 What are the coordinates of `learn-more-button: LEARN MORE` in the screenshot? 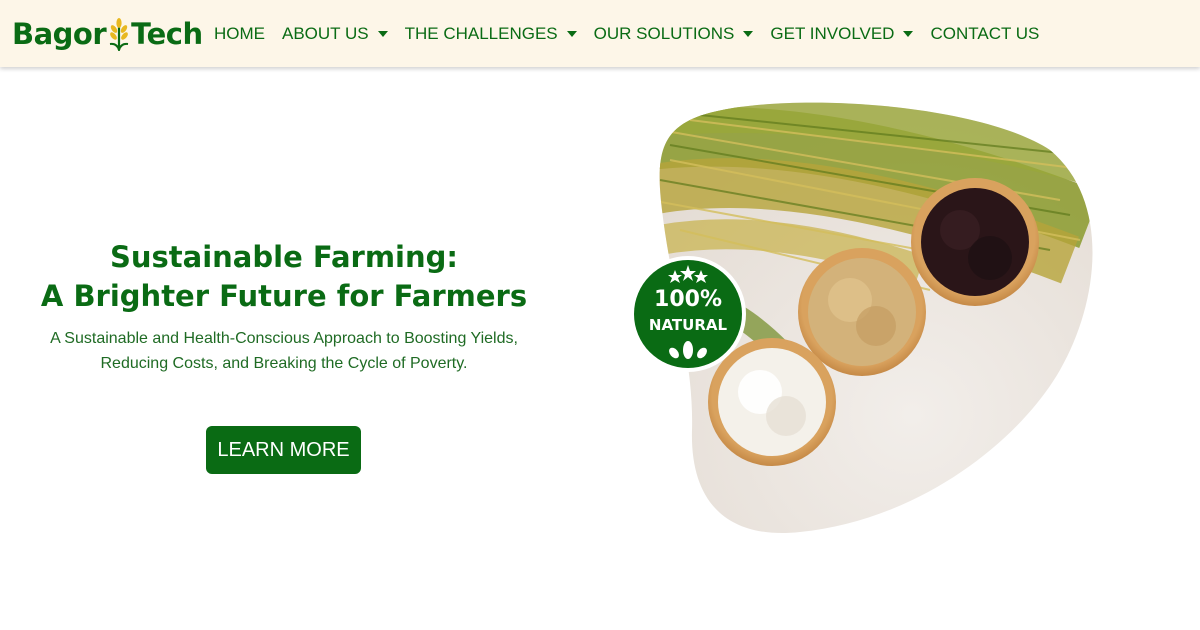 It's located at (283, 450).